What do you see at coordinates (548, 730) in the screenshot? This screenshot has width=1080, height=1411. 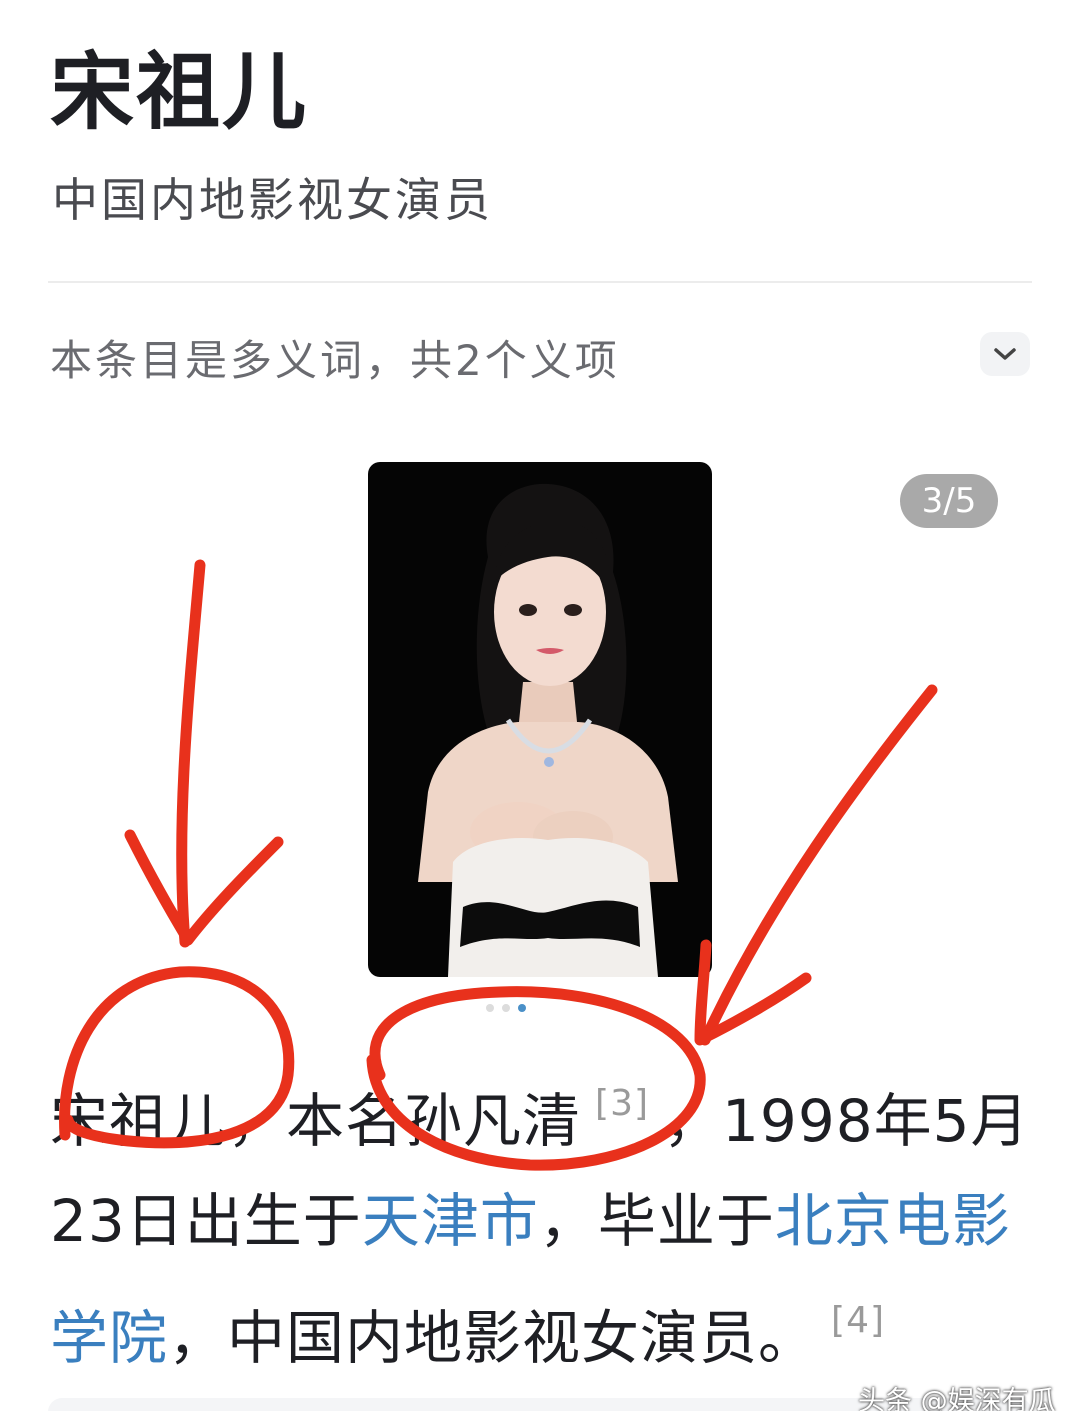 I see `portrait-illustration` at bounding box center [548, 730].